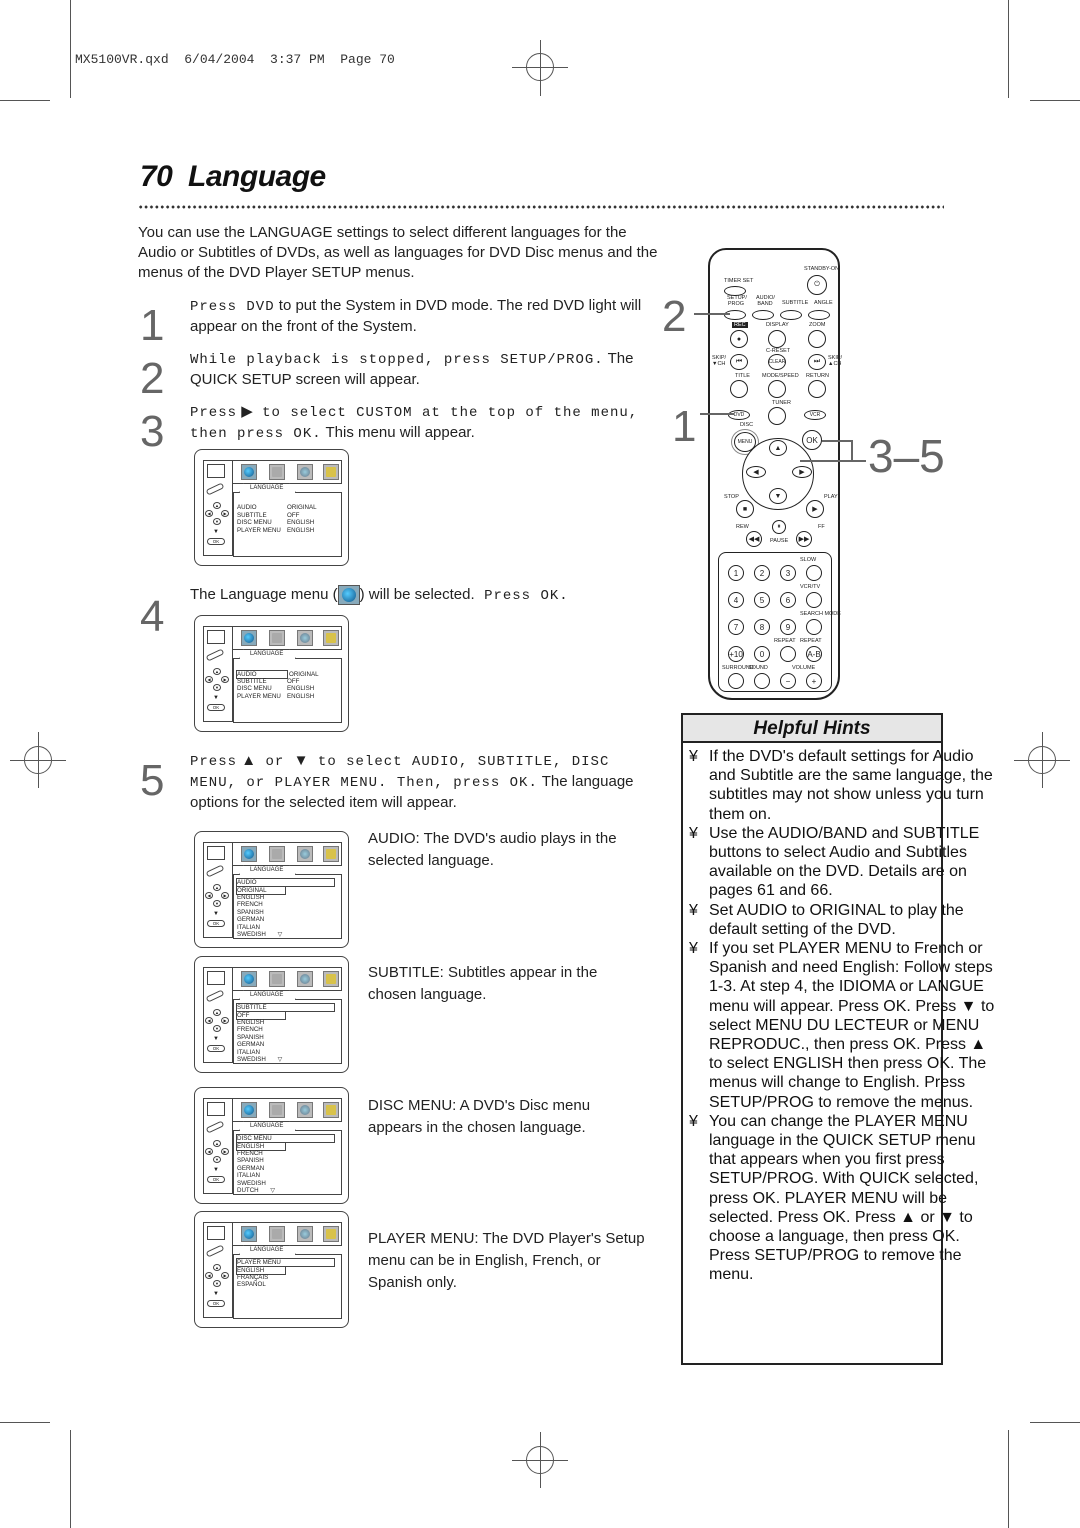 The height and width of the screenshot is (1528, 1080). I want to click on osd-option: GERMAN, so click(251, 1044).